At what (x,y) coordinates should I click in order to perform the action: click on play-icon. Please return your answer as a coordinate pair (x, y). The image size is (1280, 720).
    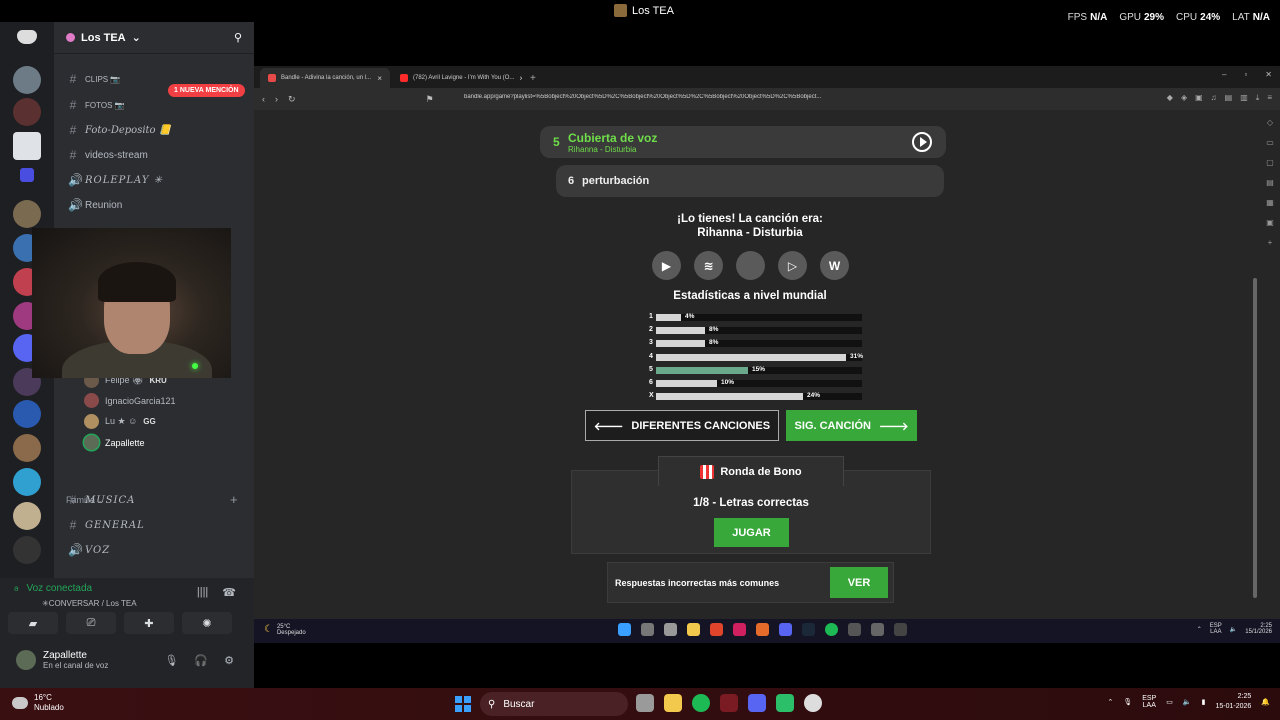
    Looking at the image, I should click on (922, 142).